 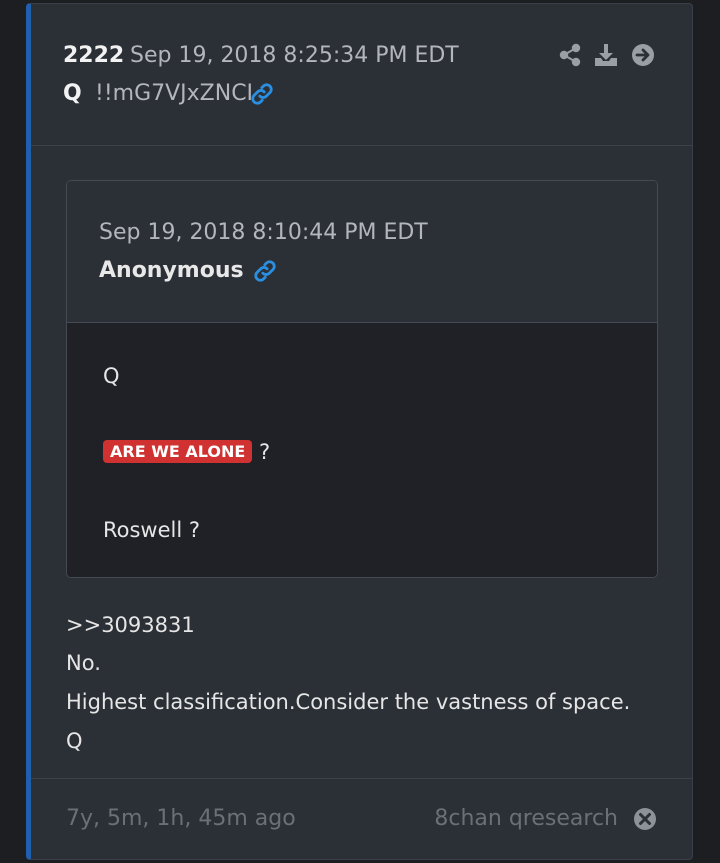 What do you see at coordinates (83, 663) in the screenshot?
I see `message-line: No.` at bounding box center [83, 663].